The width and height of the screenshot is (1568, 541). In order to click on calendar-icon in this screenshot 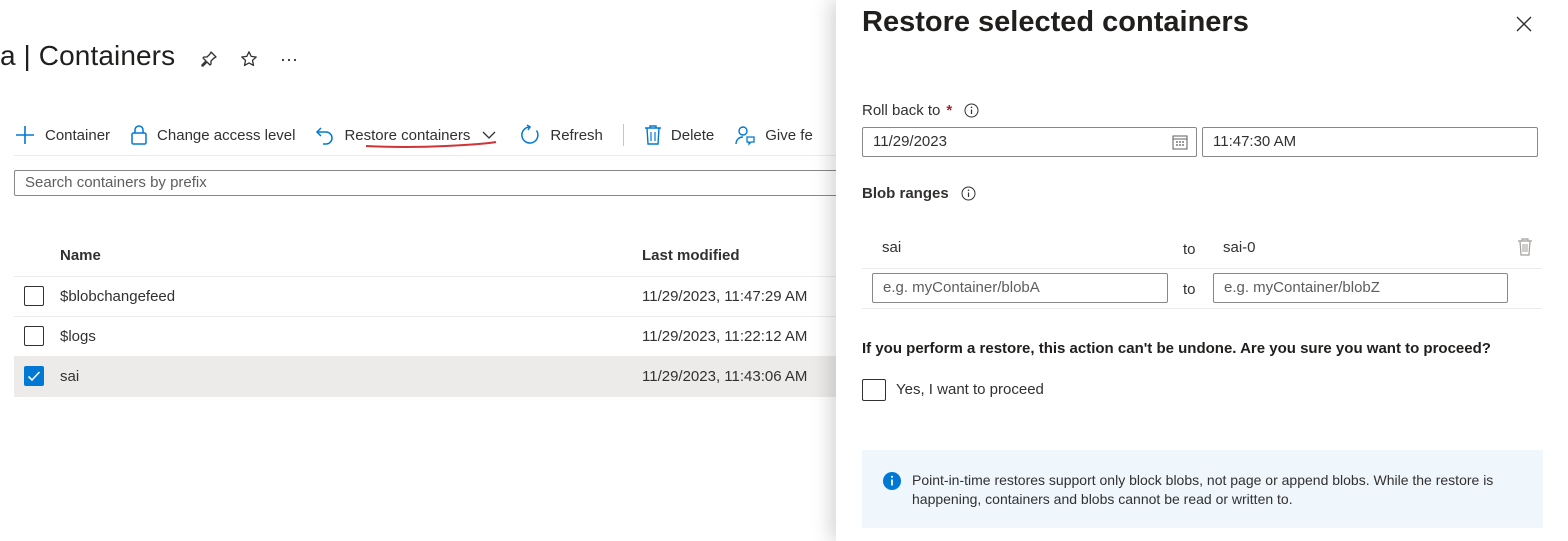, I will do `click(1180, 142)`.